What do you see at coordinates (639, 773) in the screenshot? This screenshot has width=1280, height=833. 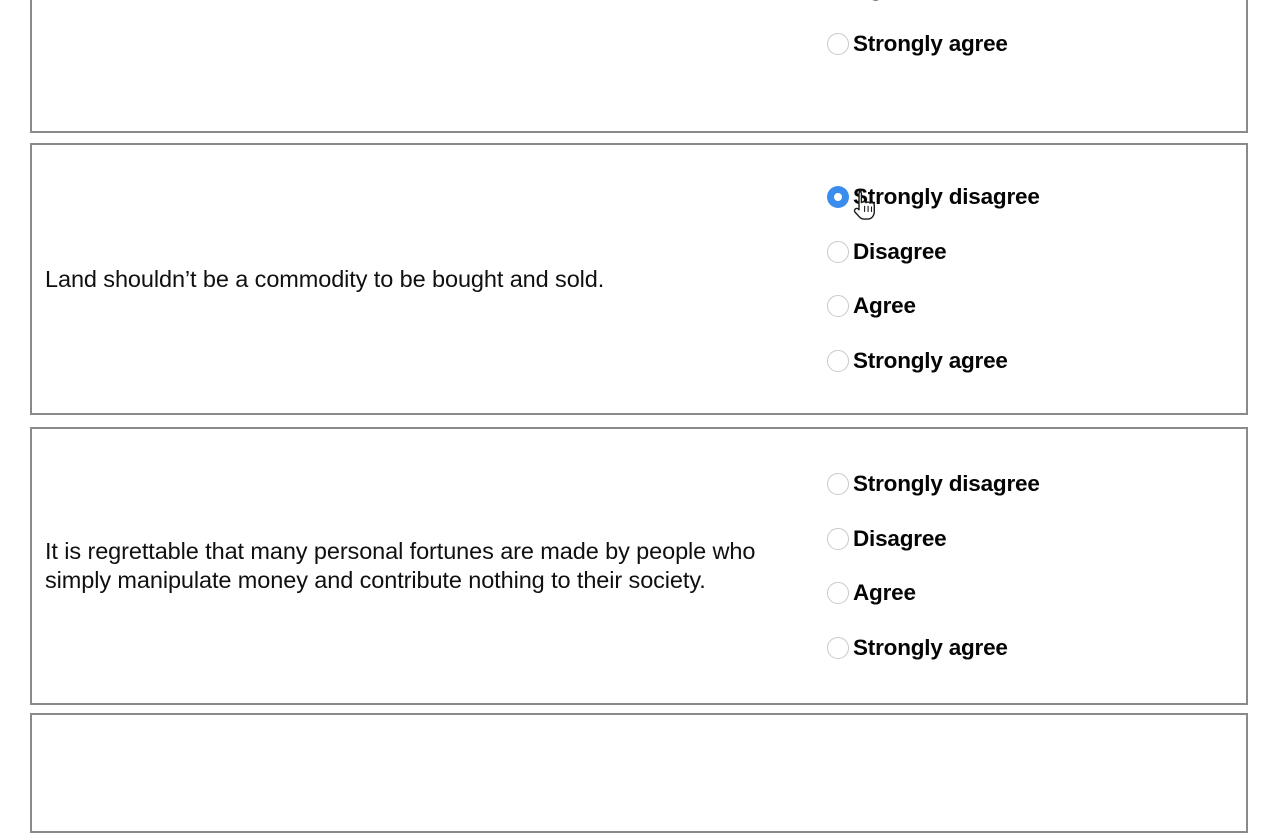 I see `question-card` at bounding box center [639, 773].